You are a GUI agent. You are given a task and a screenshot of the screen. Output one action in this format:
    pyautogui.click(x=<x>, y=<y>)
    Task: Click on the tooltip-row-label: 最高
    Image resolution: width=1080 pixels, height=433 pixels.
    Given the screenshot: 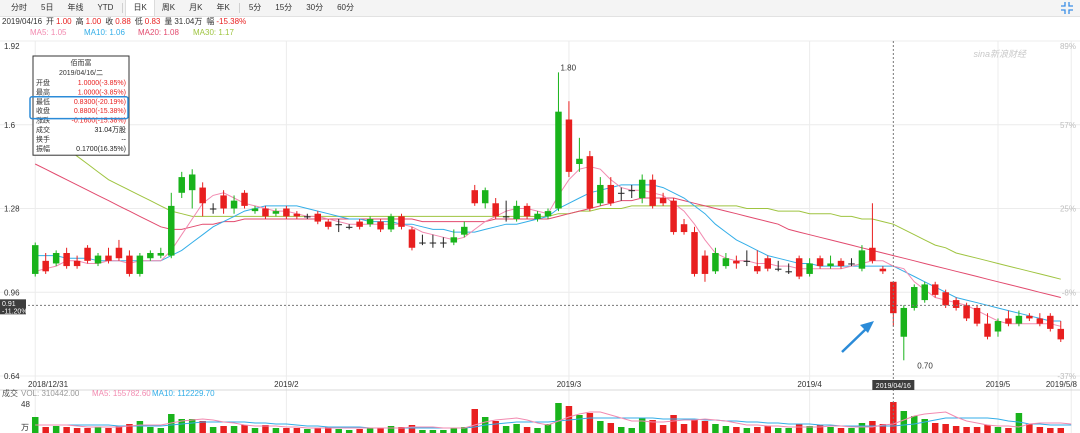 What is the action you would take?
    pyautogui.click(x=43, y=91)
    